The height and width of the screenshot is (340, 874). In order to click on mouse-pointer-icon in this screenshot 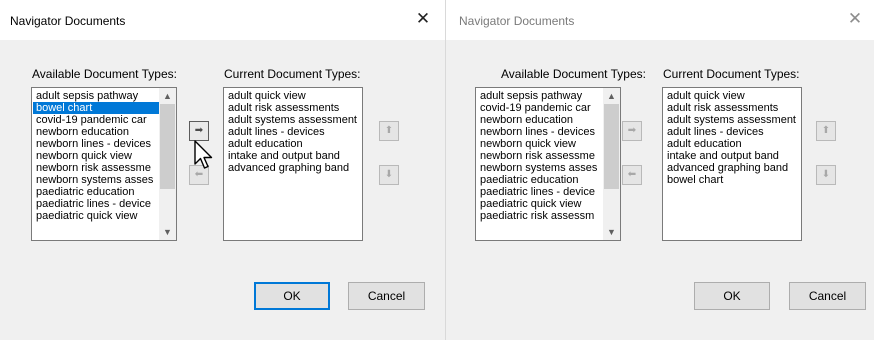, I will do `click(203, 154)`.